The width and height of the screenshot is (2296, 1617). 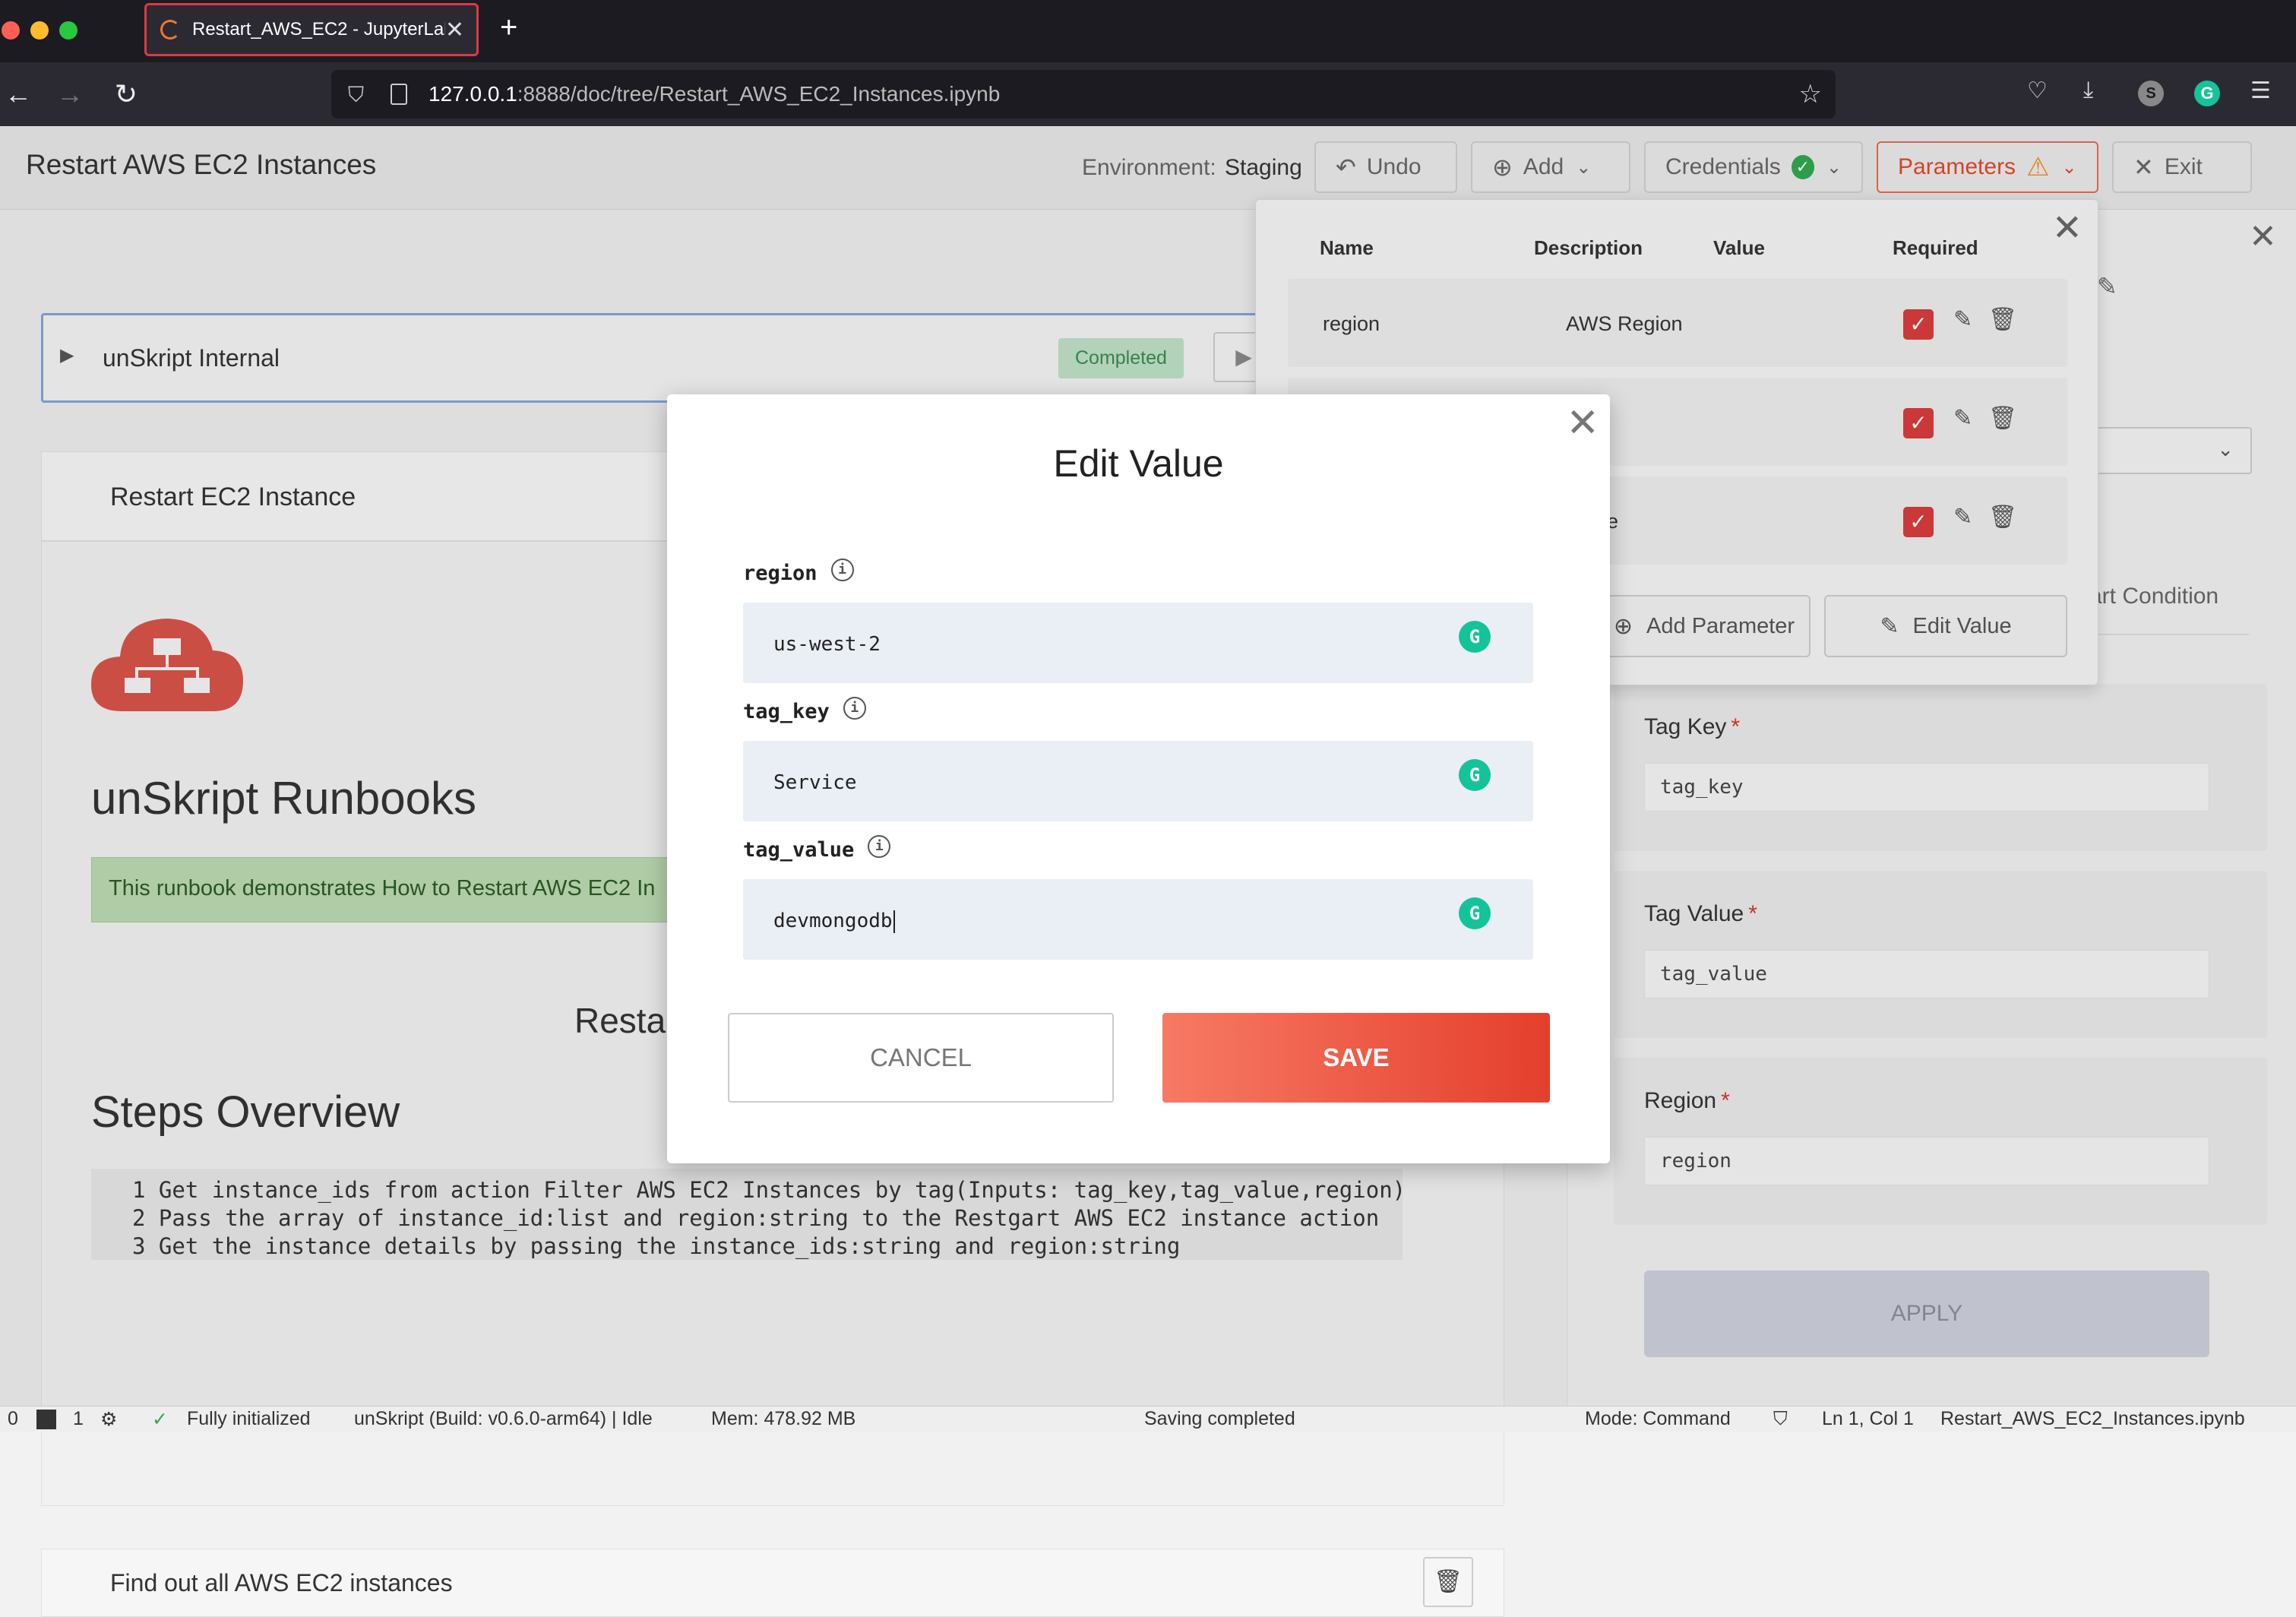 I want to click on kernel-chip-icon: ⚙, so click(x=108, y=1419).